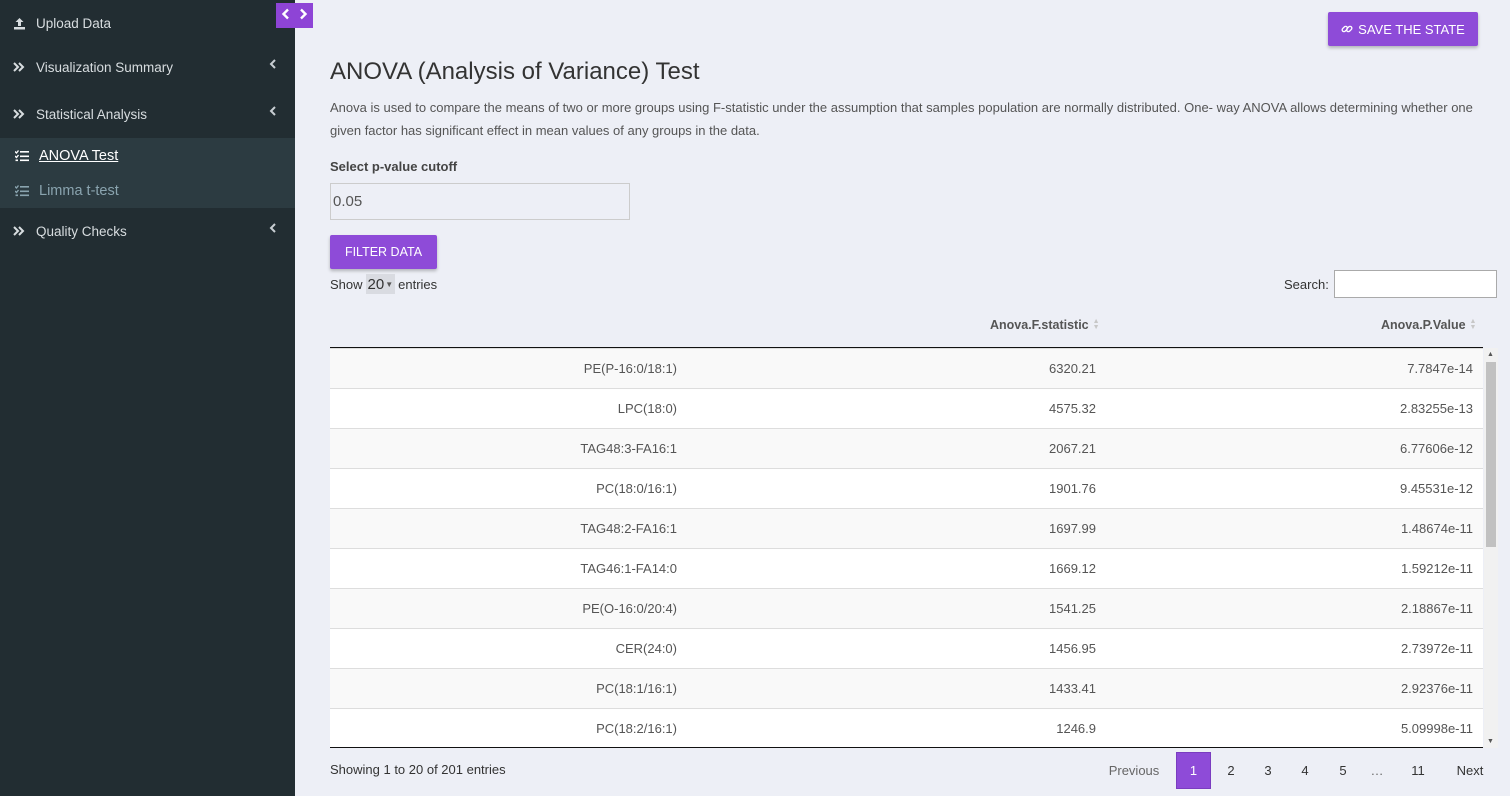 The height and width of the screenshot is (796, 1510). I want to click on page-length-control: Show 20 ▼ entries, so click(383, 284).